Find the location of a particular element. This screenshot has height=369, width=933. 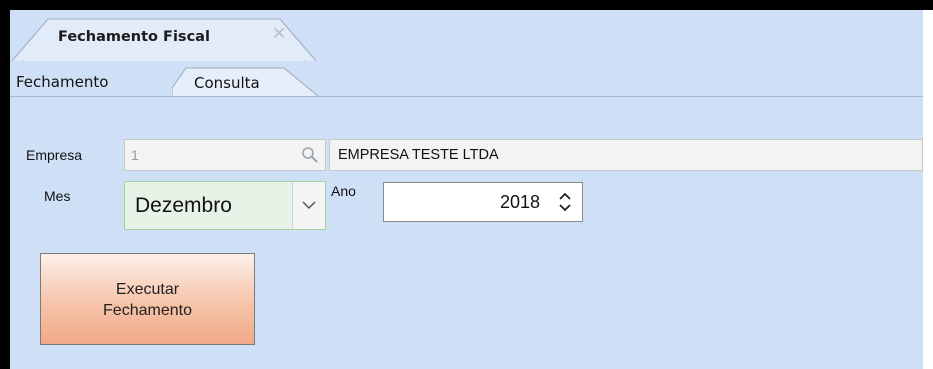

executar-fechamento-label-line2: Fechamento is located at coordinates (147, 310).